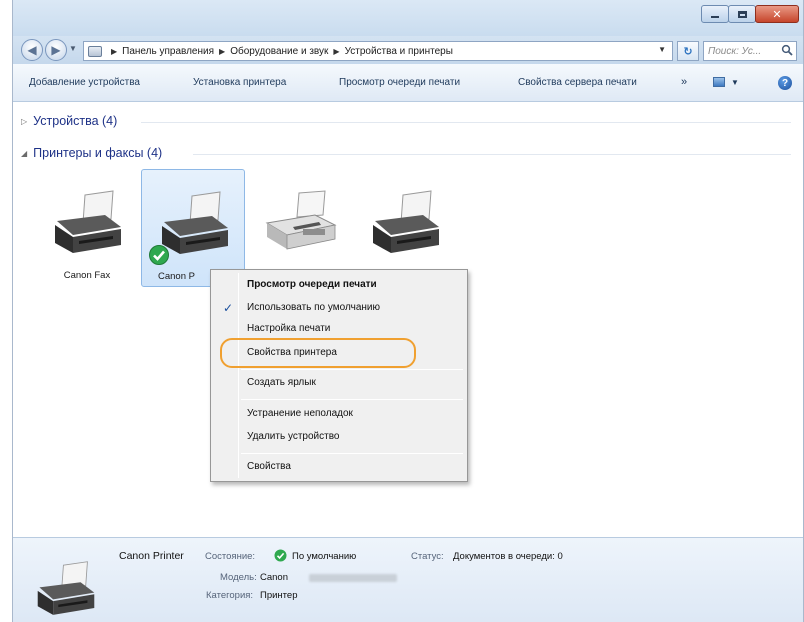 Image resolution: width=804 pixels, height=622 pixels. I want to click on expand-arrow-icon: ▷, so click(24, 121).